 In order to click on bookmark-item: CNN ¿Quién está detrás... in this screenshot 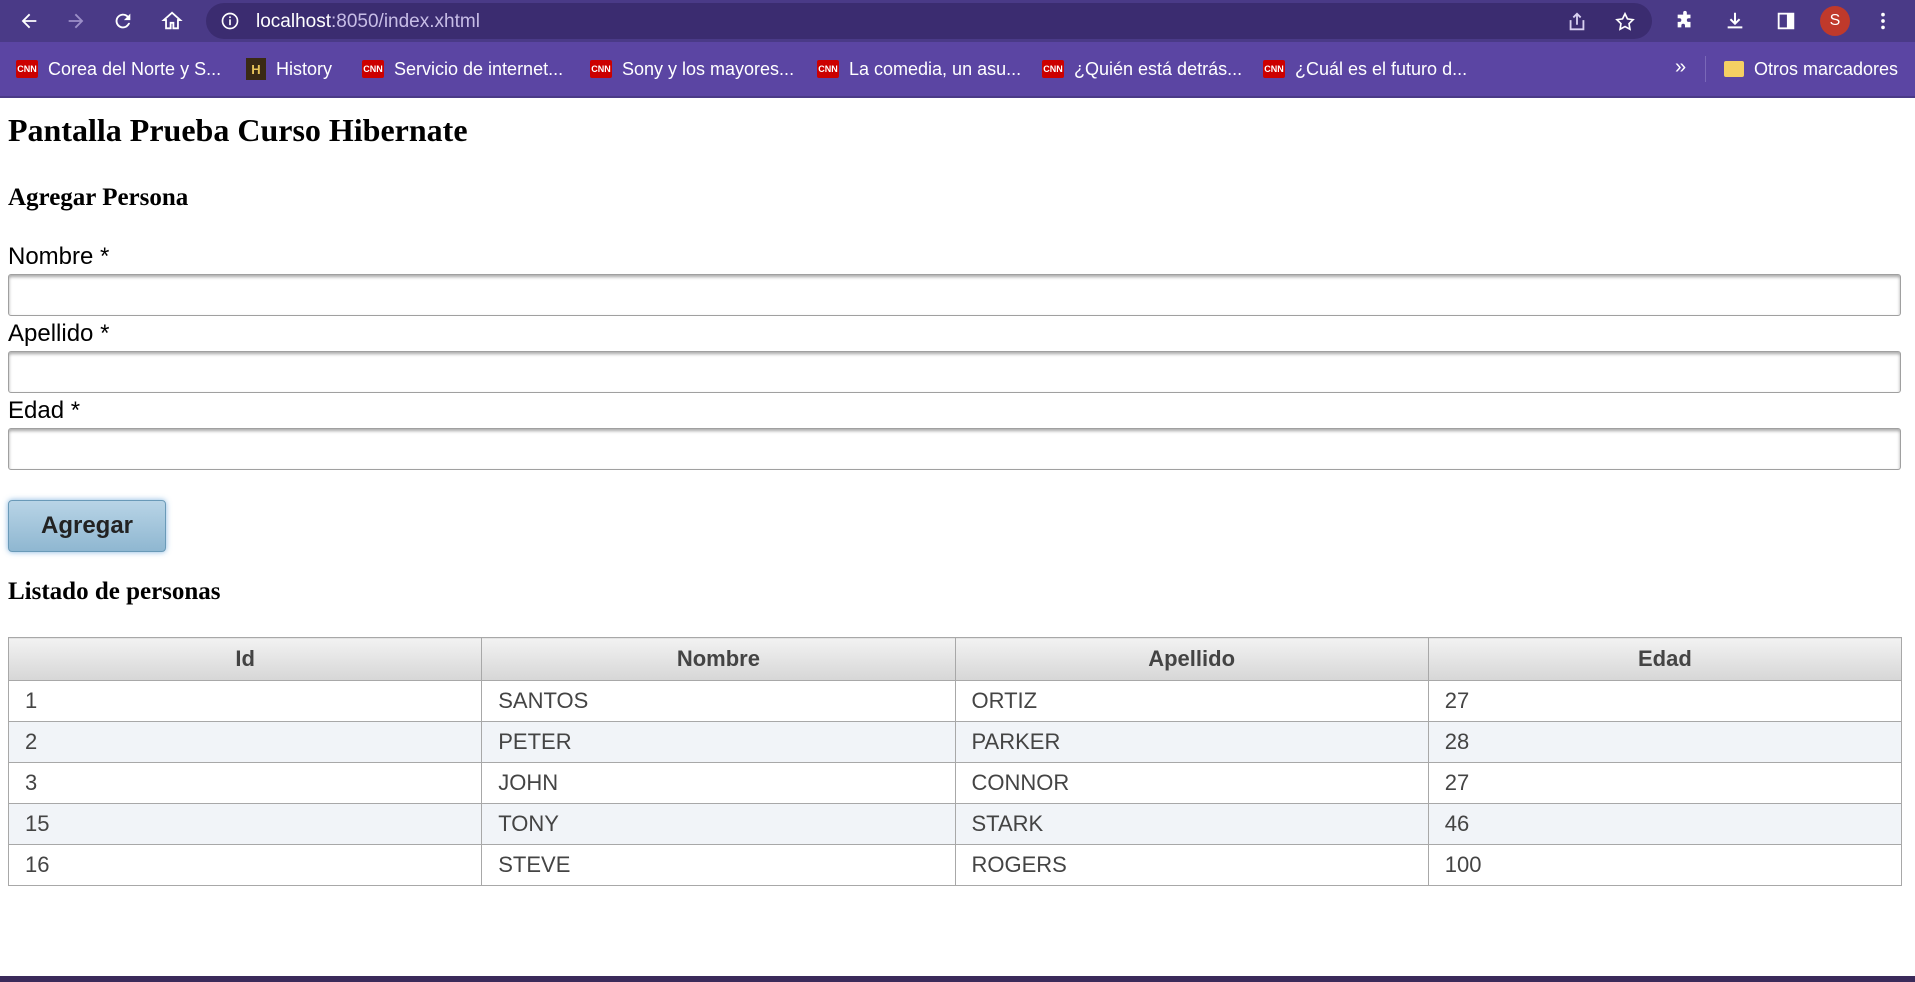, I will do `click(1142, 69)`.